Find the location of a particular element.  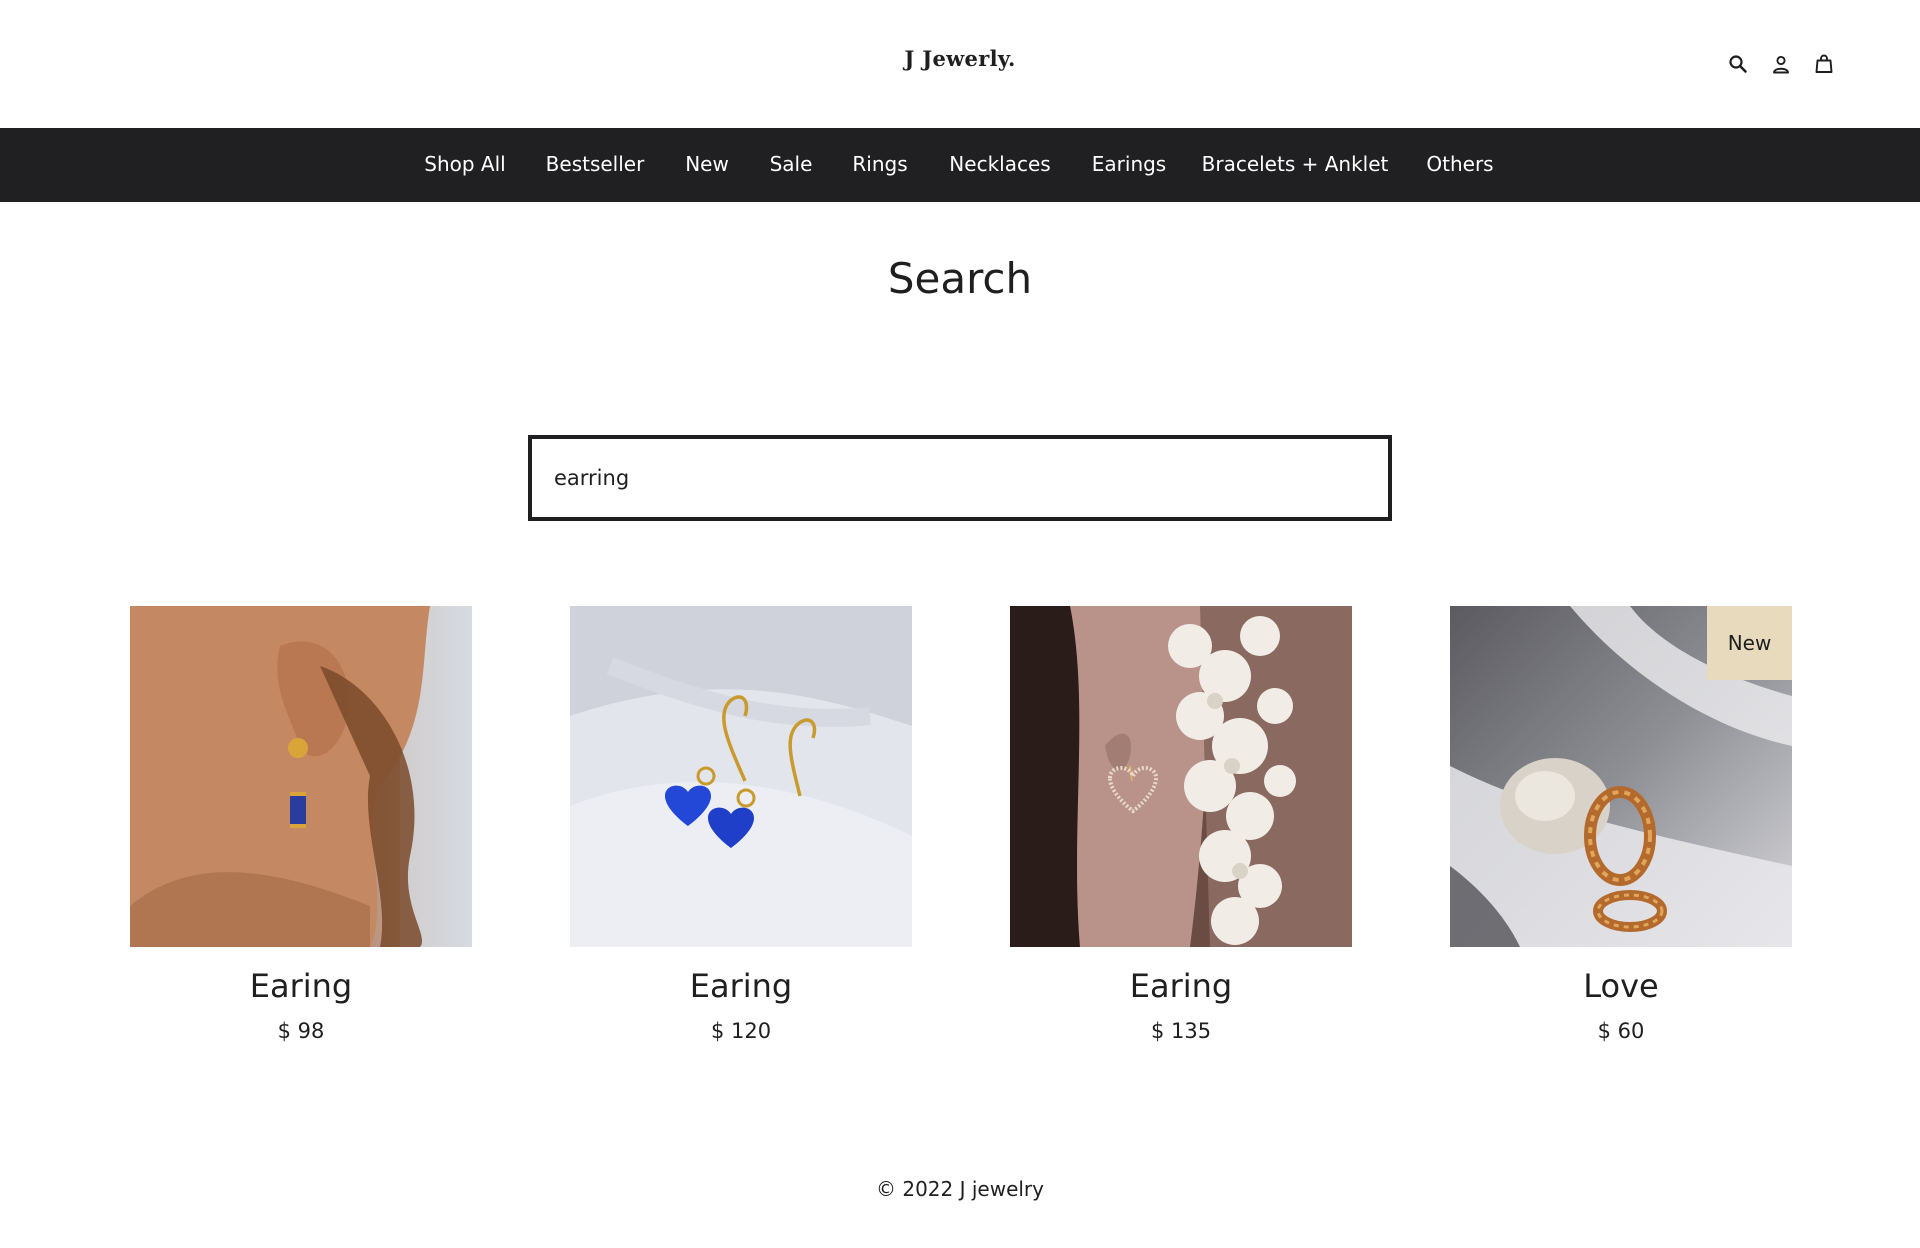

nav-item-bracelets-anklet: Bracelets + Anklet is located at coordinates (1295, 164).